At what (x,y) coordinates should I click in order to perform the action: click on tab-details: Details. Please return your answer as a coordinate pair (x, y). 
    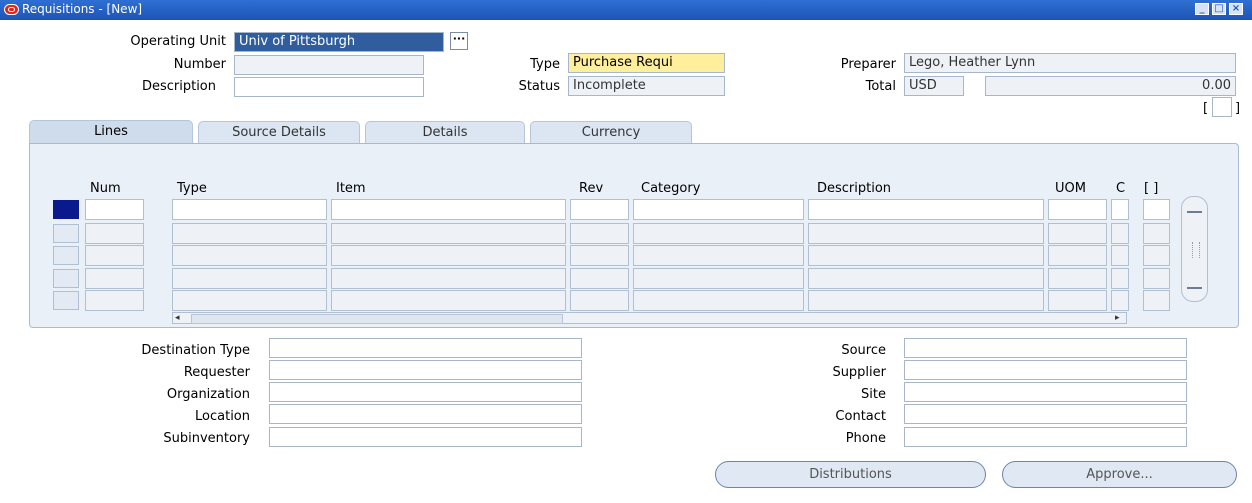
    Looking at the image, I should click on (445, 132).